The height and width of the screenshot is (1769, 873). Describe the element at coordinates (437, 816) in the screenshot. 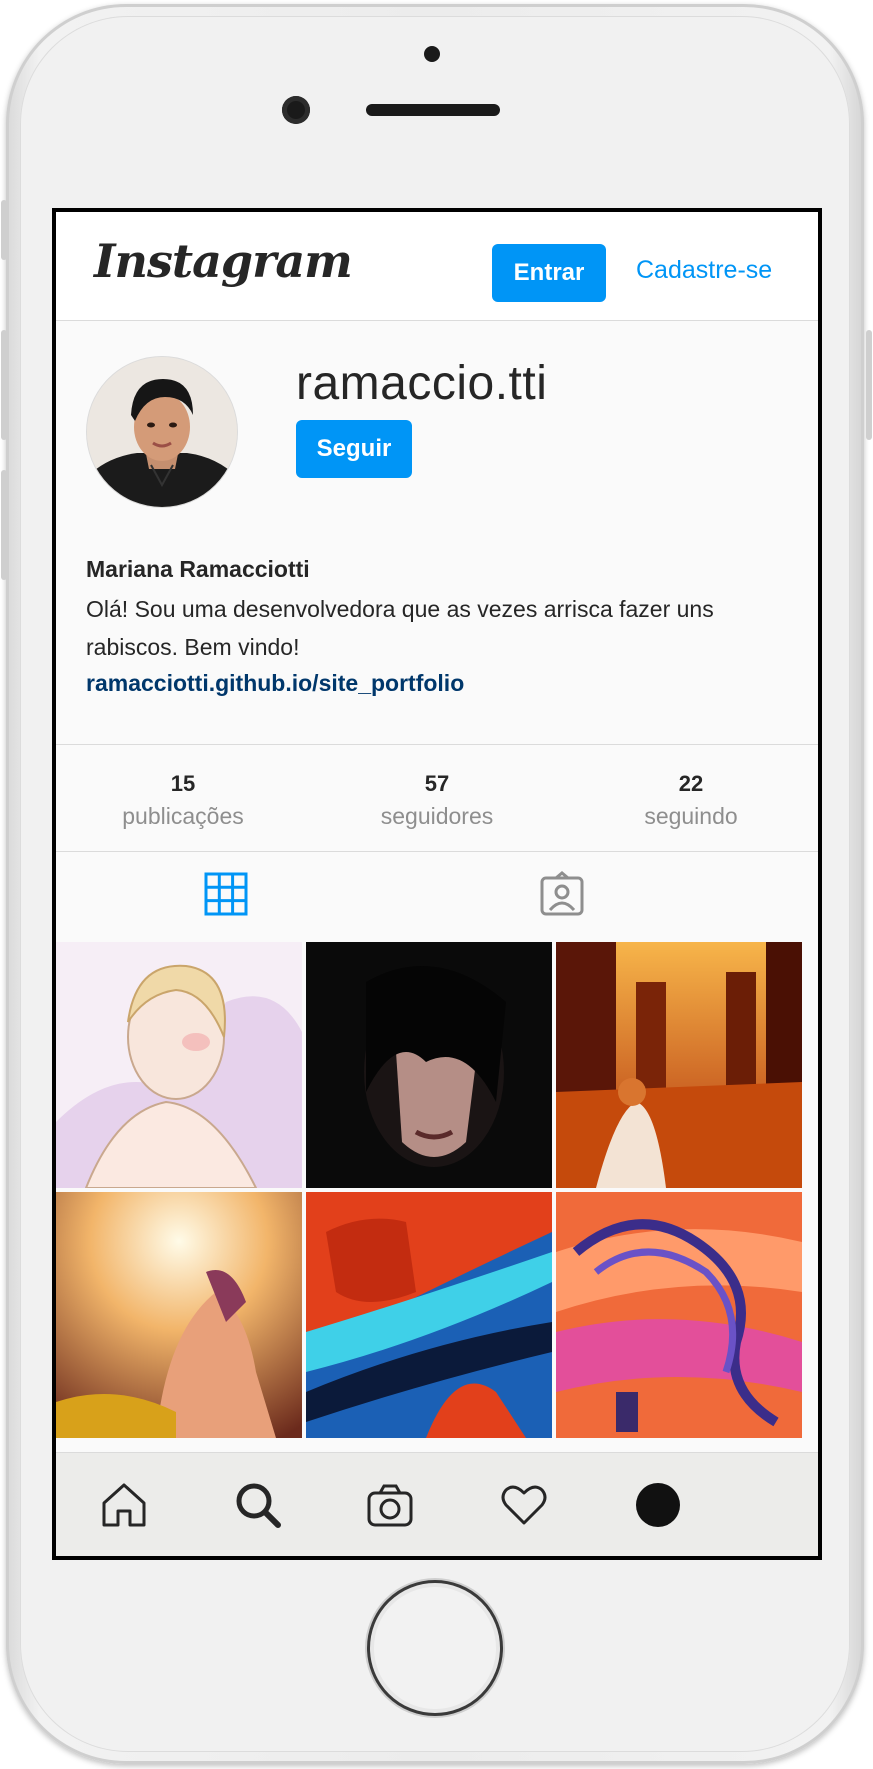

I see `stat-followers-label: seguidores` at that location.